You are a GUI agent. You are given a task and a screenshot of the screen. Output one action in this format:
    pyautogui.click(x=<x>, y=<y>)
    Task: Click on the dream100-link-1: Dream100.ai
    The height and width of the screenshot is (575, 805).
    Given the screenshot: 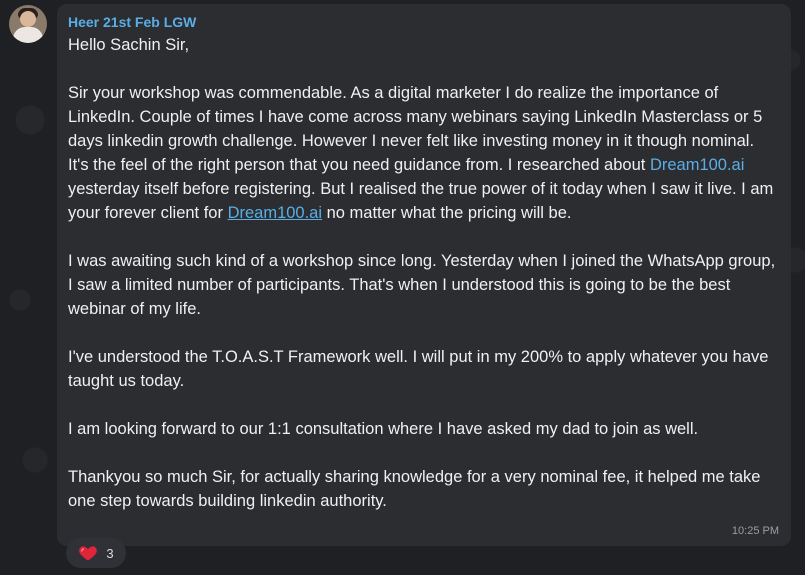 What is the action you would take?
    pyautogui.click(x=697, y=165)
    